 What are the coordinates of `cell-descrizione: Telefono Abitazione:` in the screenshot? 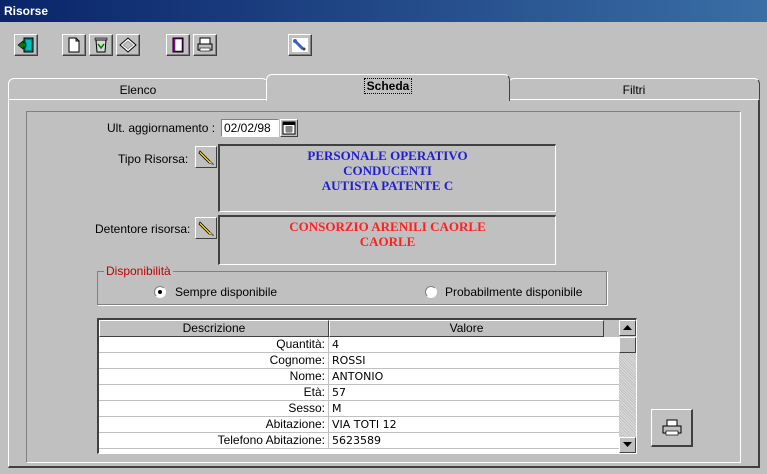 It's located at (214, 440).